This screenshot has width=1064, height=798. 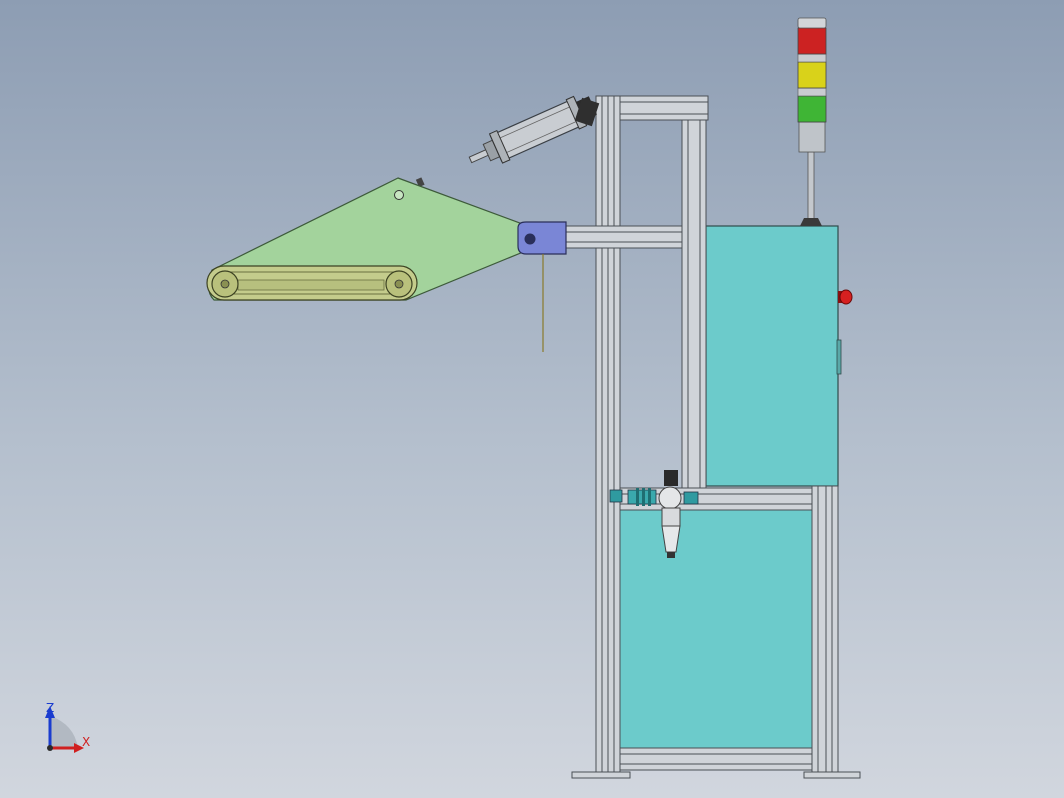 I want to click on pivot-beam, so click(x=622, y=237).